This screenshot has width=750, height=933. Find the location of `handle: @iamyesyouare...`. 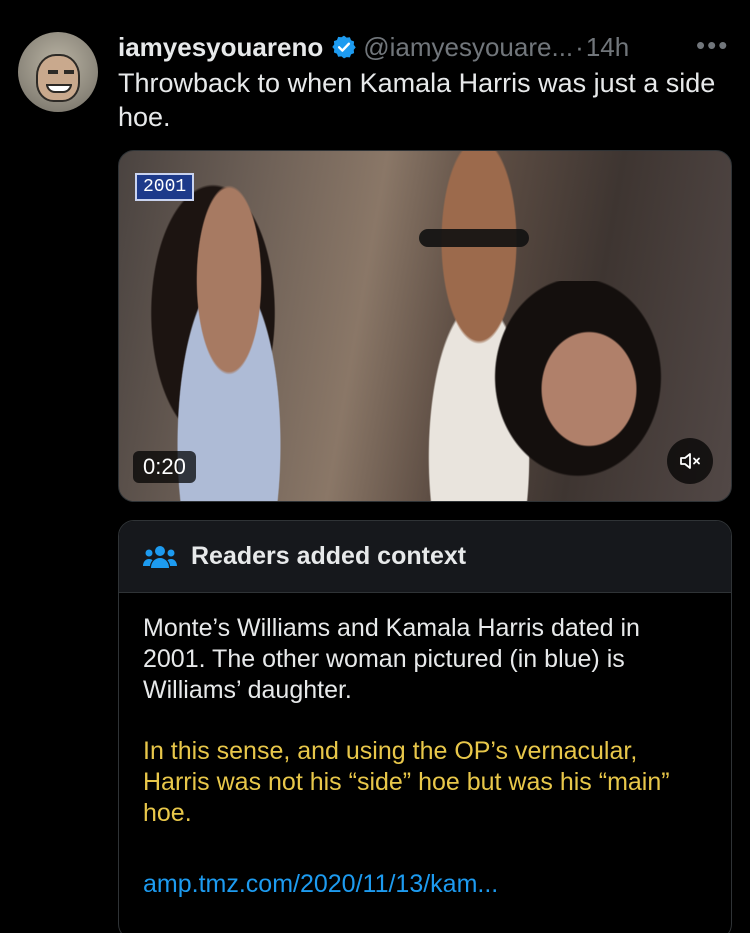

handle: @iamyesyouare... is located at coordinates (468, 47).